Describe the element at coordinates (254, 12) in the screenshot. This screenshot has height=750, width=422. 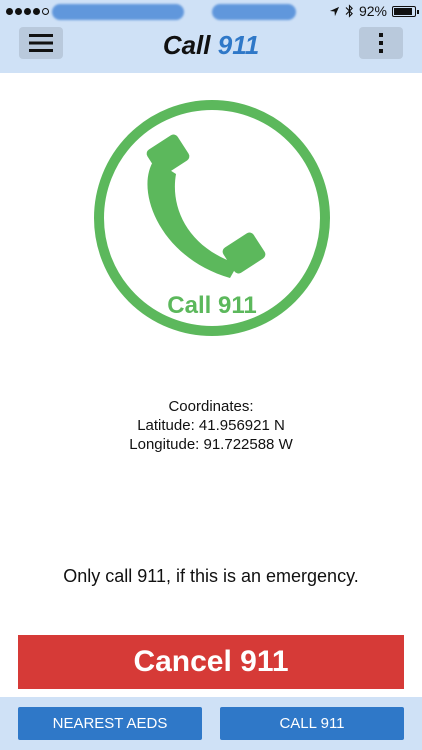
I see `redacted-time` at that location.